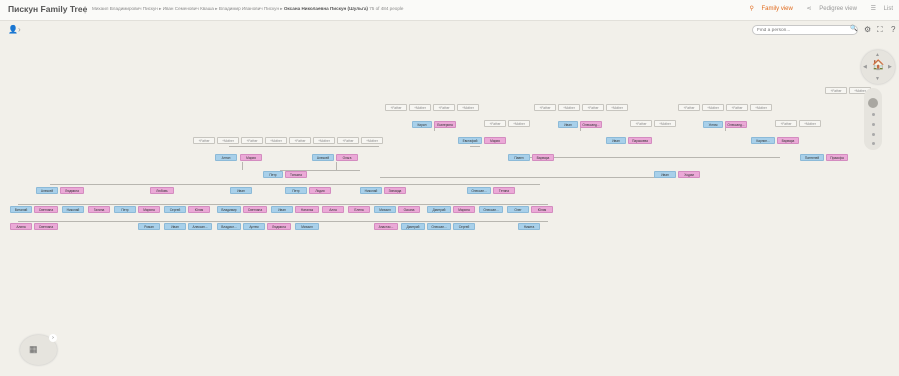  Describe the element at coordinates (877, 55) in the screenshot. I see `pan-up-icon: ▲` at that location.